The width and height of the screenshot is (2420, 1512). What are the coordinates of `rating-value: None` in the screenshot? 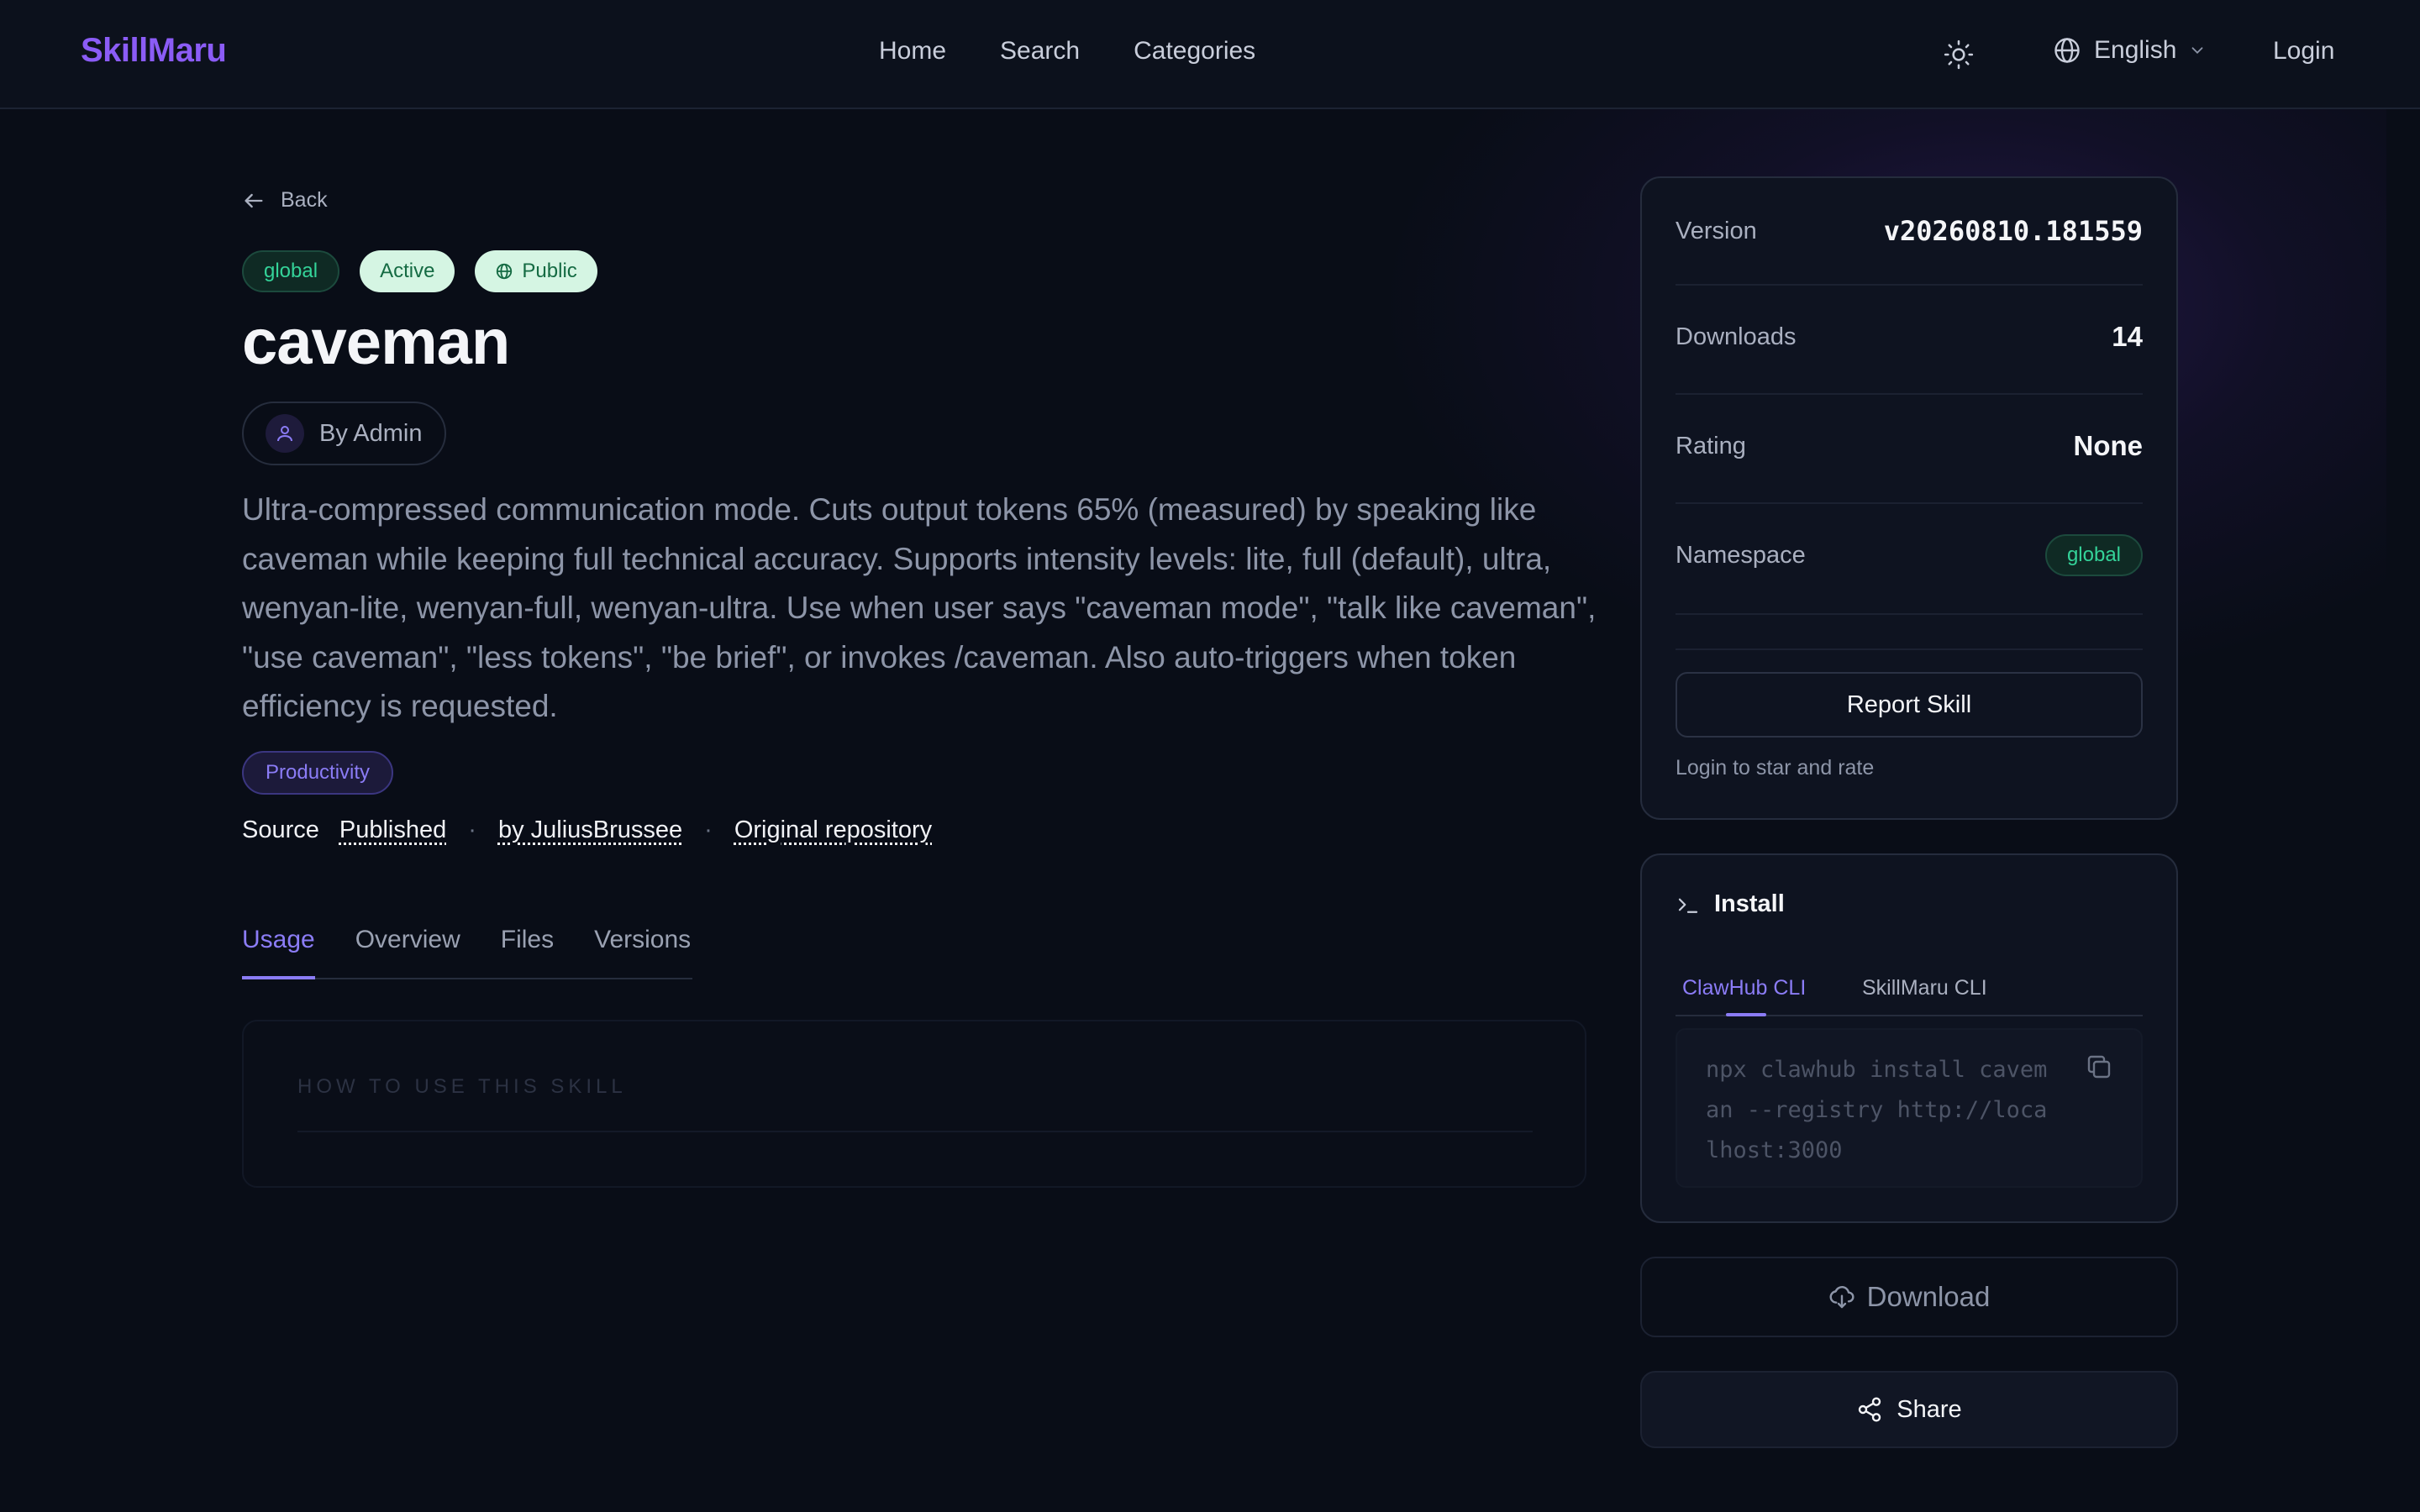 It's located at (2108, 445).